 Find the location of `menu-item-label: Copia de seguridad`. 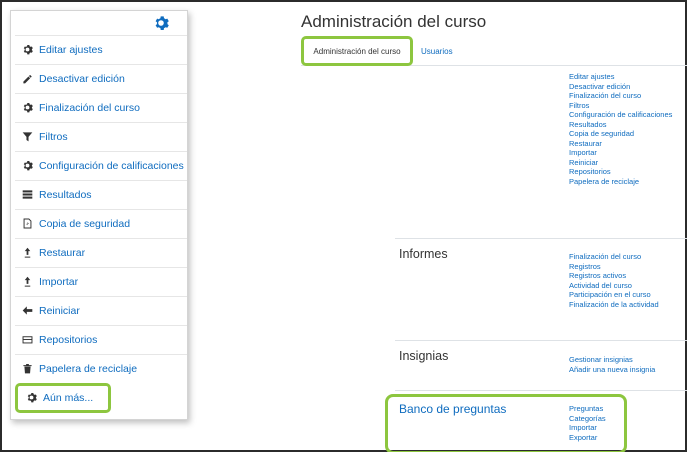

menu-item-label: Copia de seguridad is located at coordinates (85, 223).